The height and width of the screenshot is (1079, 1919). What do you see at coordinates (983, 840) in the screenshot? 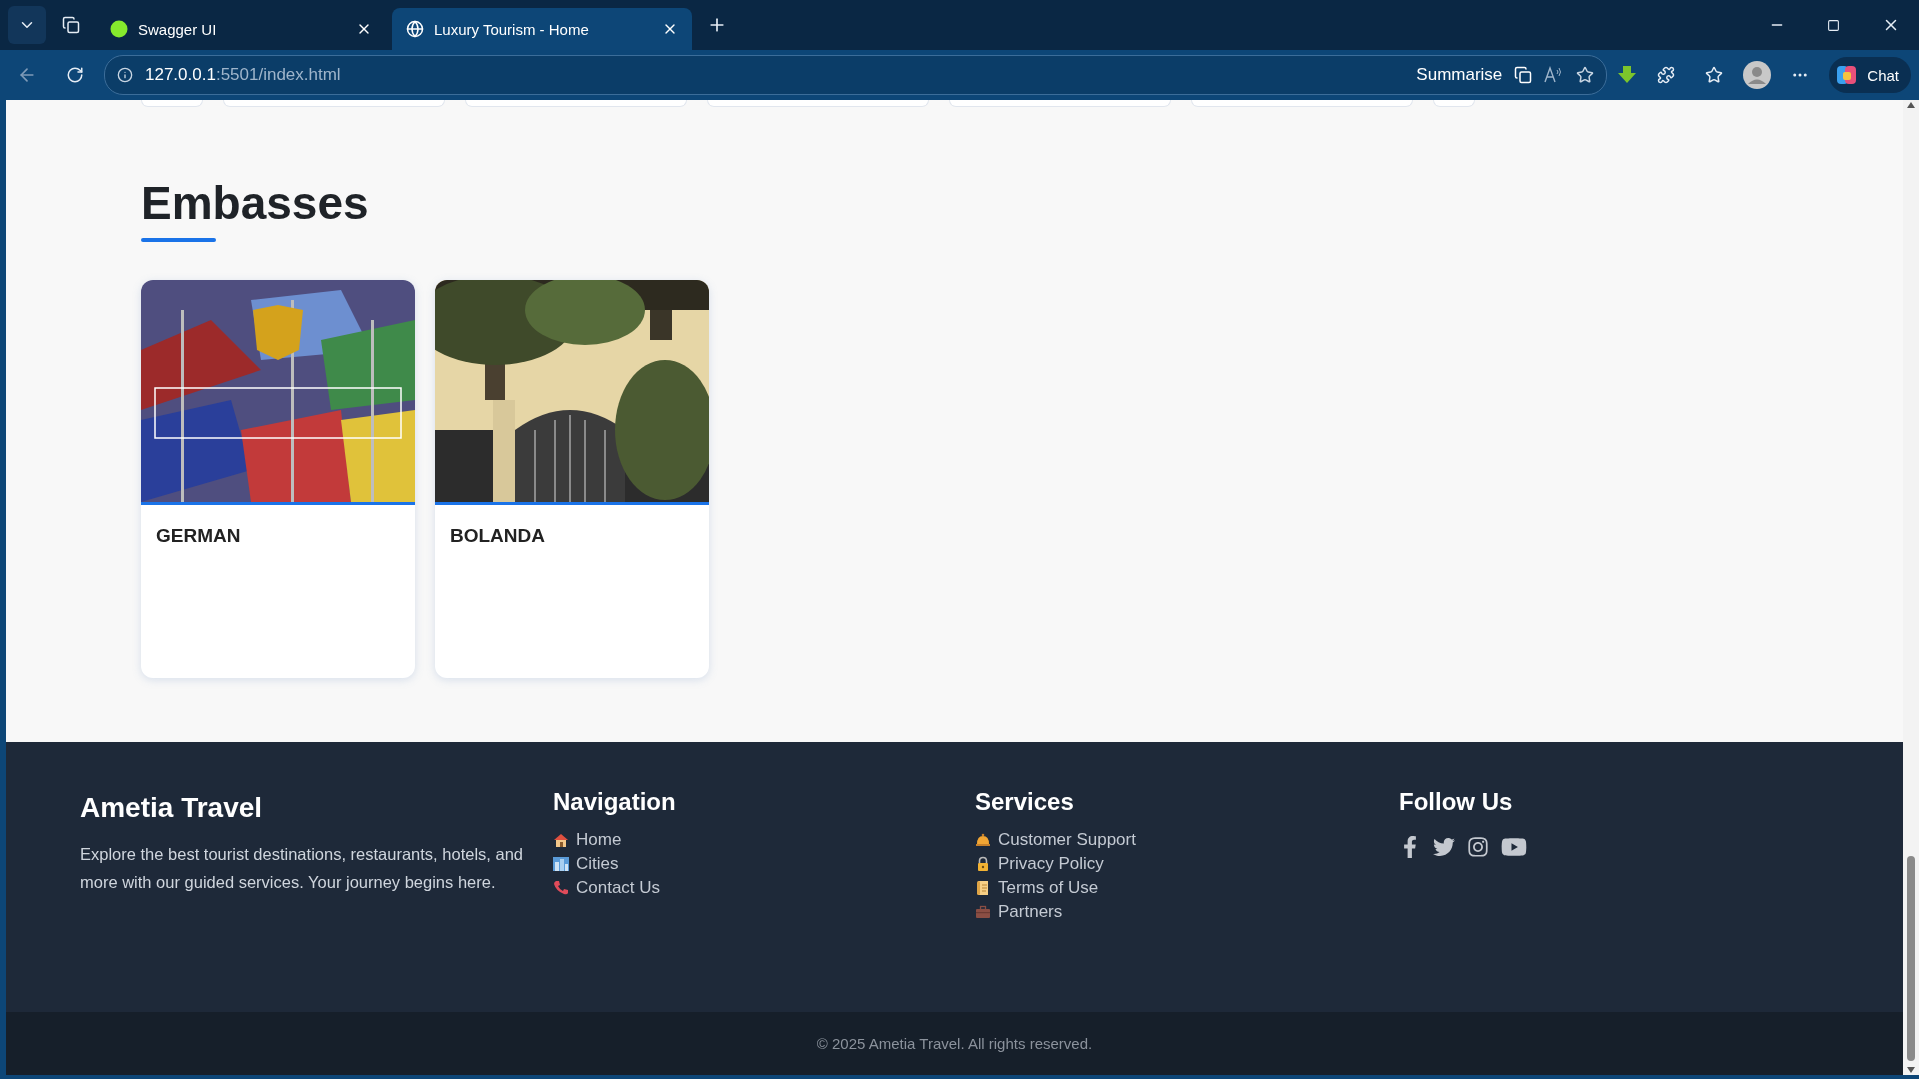
I see `bell-icon` at bounding box center [983, 840].